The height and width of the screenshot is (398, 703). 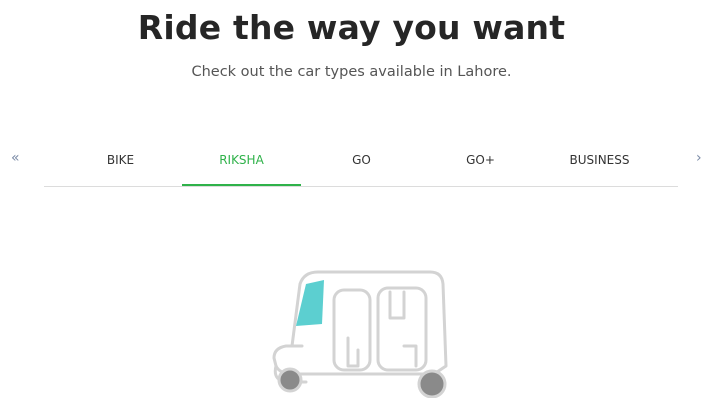 I want to click on tab-business: BUSINESS, so click(x=599, y=162).